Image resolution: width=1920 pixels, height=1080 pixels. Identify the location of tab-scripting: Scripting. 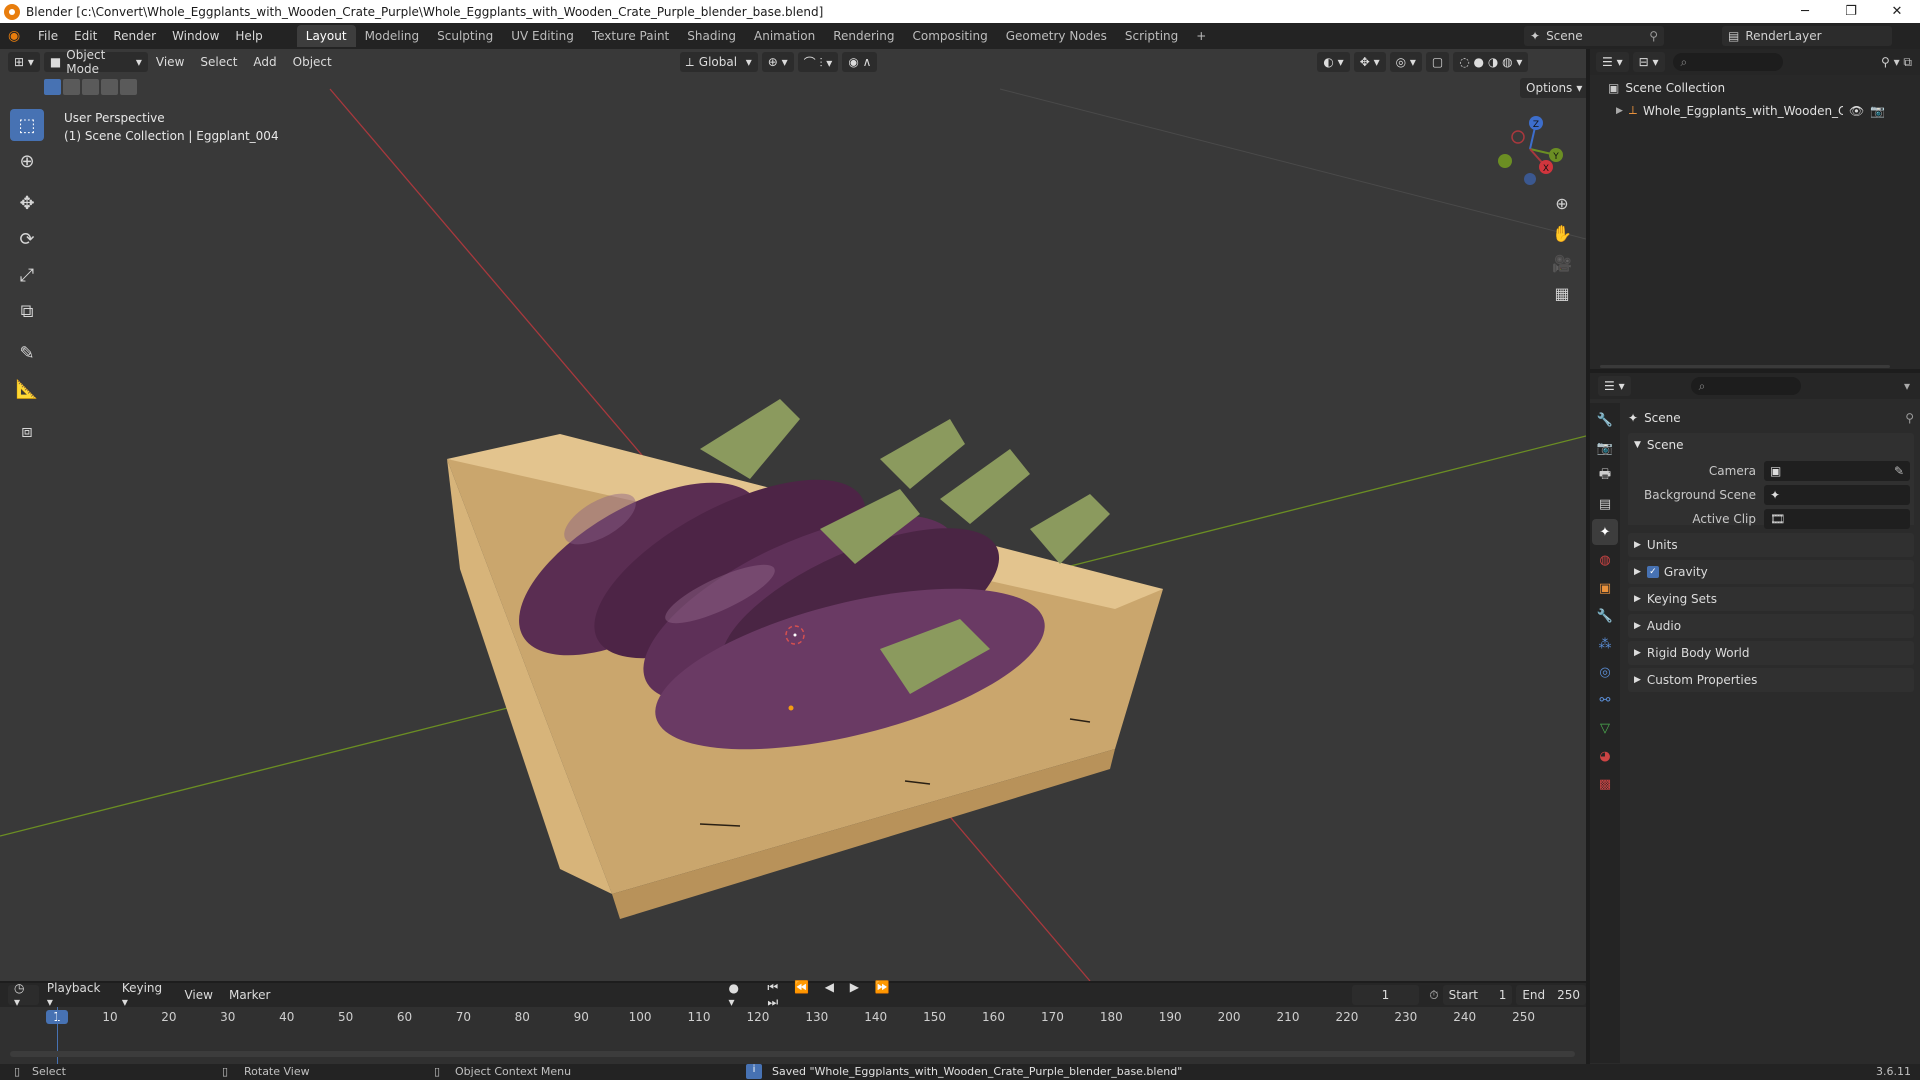
(1151, 36).